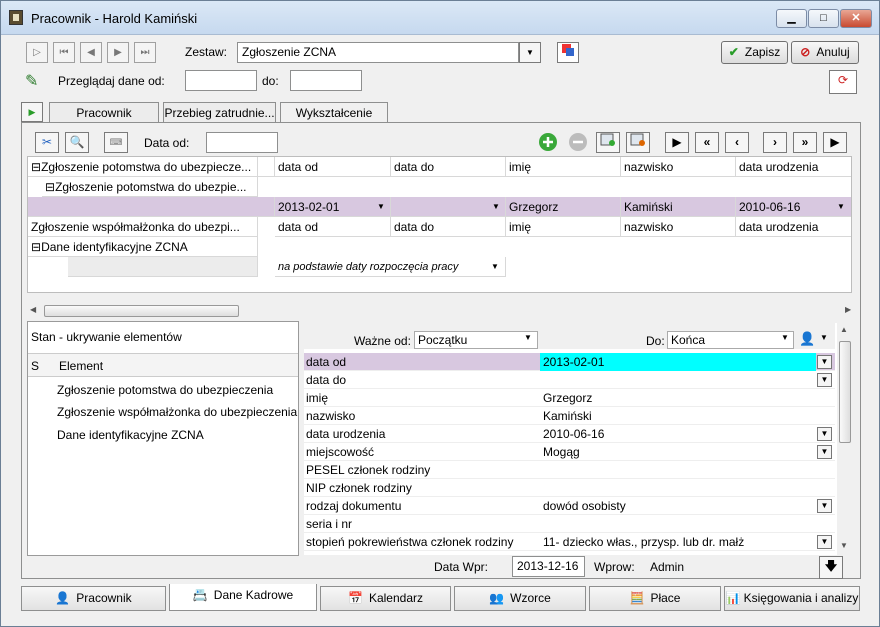 The image size is (880, 627). Describe the element at coordinates (91, 52) in the screenshot. I see `nav-prev-button: ◀` at that location.